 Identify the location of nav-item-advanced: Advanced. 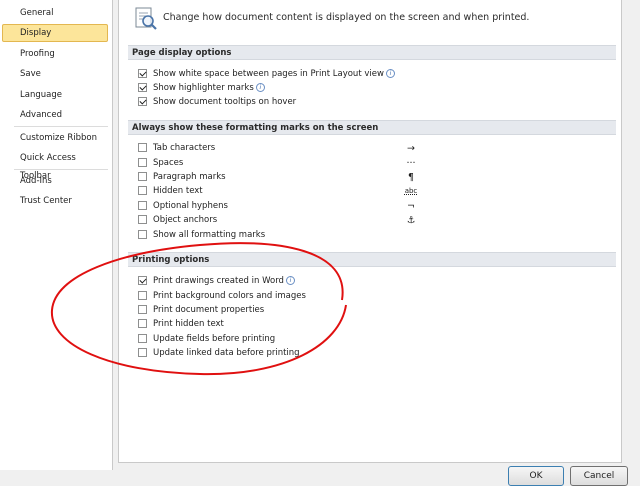
(55, 115).